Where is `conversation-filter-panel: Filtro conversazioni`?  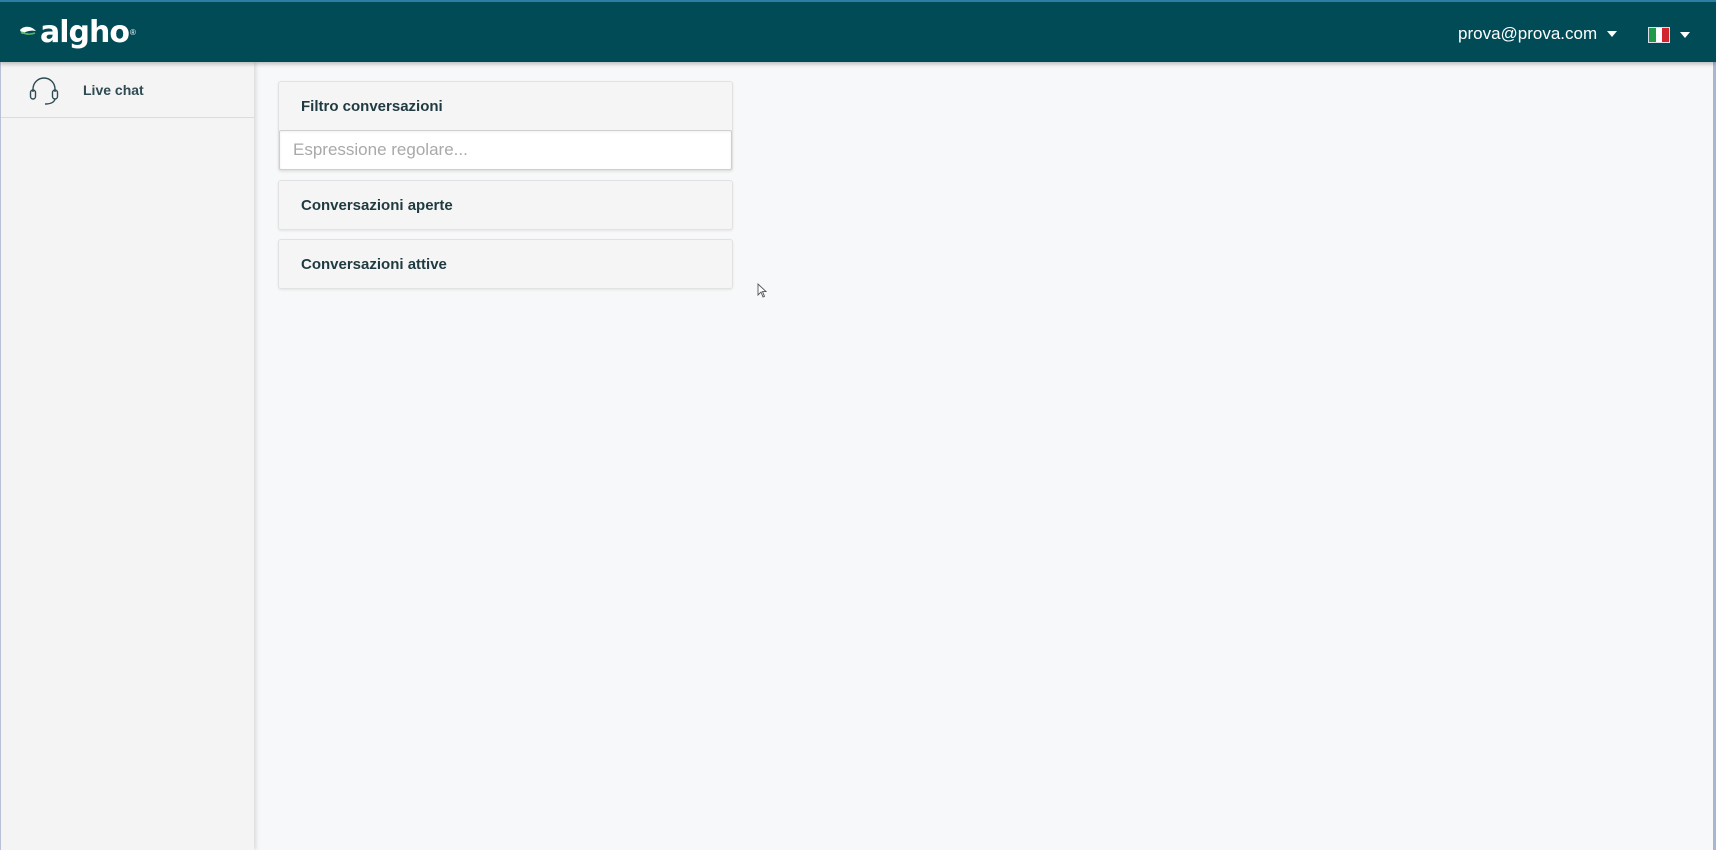
conversation-filter-panel: Filtro conversazioni is located at coordinates (505, 126).